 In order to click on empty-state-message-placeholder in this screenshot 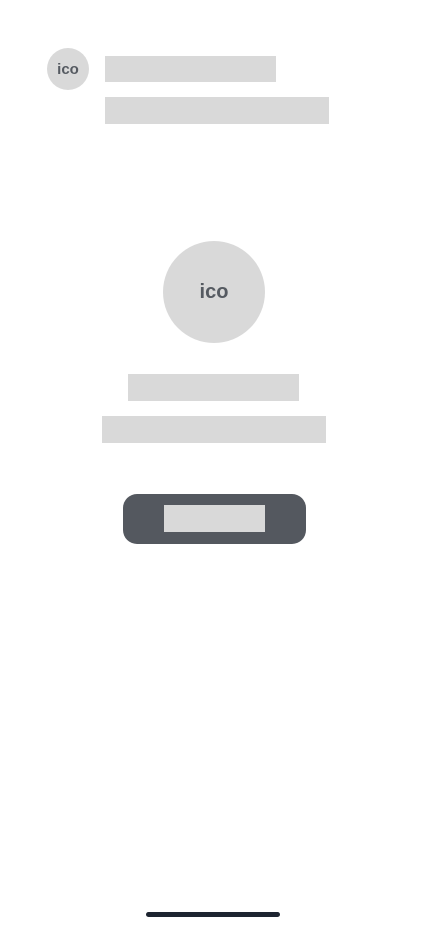, I will do `click(214, 429)`.